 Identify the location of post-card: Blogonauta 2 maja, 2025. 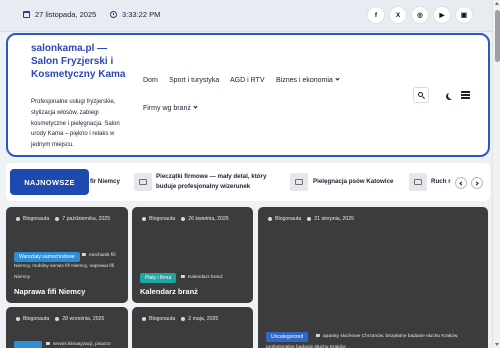
(192, 327).